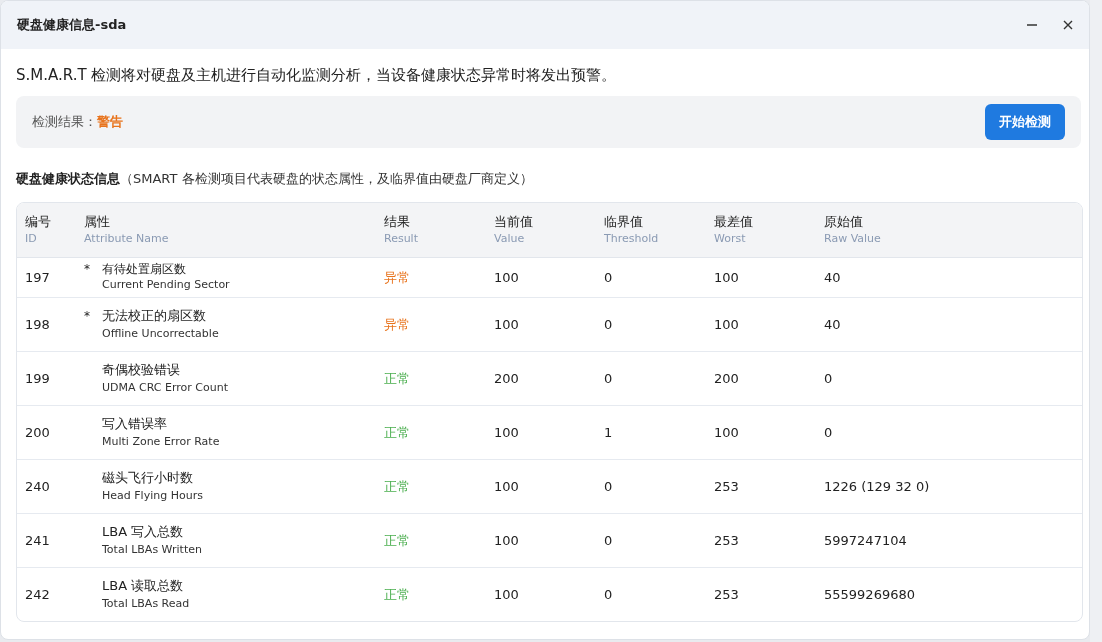  Describe the element at coordinates (37, 277) in the screenshot. I see `table-cell: 197` at that location.